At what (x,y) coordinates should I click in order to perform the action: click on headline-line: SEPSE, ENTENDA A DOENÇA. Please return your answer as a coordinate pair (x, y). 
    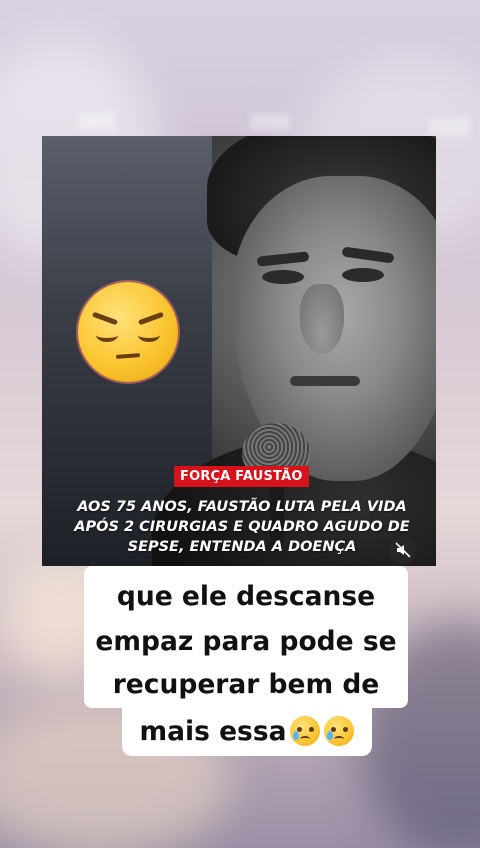
    Looking at the image, I should click on (242, 547).